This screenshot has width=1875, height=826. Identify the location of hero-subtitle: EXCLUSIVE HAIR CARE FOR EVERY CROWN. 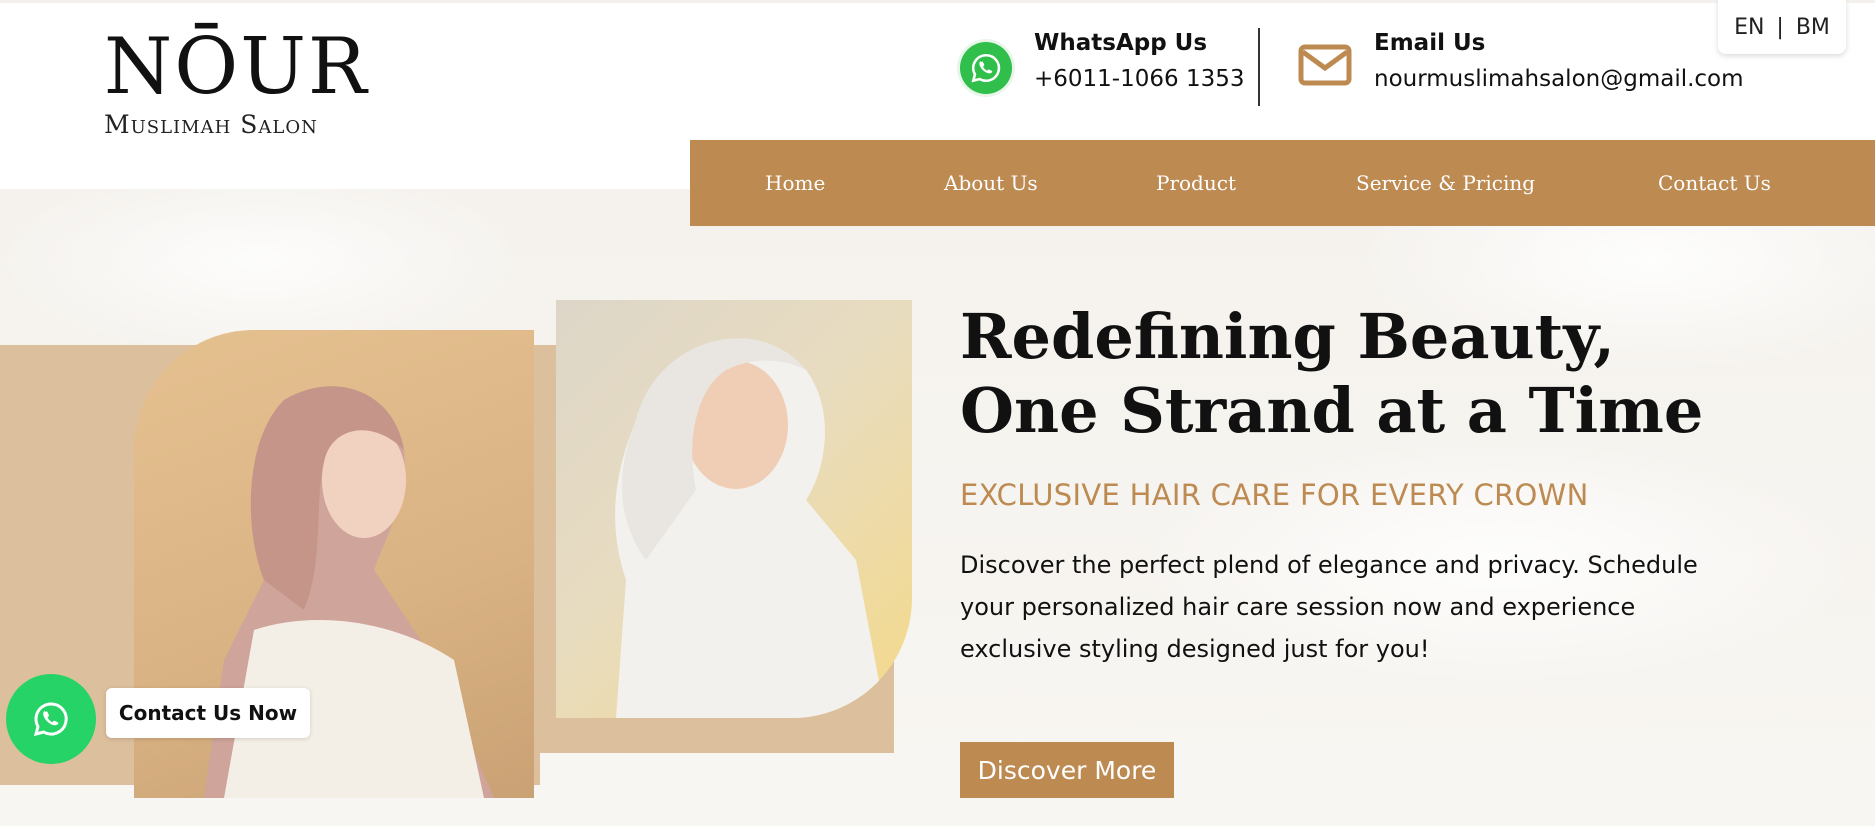
(1274, 495).